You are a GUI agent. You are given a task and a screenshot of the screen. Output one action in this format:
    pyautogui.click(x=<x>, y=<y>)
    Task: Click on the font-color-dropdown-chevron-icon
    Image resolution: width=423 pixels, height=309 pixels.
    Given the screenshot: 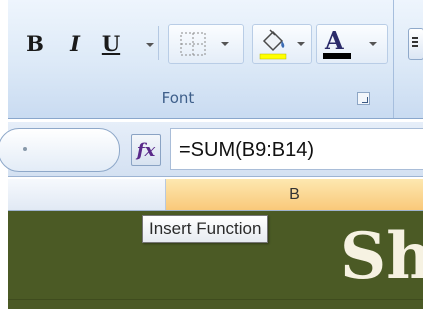 What is the action you would take?
    pyautogui.click(x=373, y=44)
    